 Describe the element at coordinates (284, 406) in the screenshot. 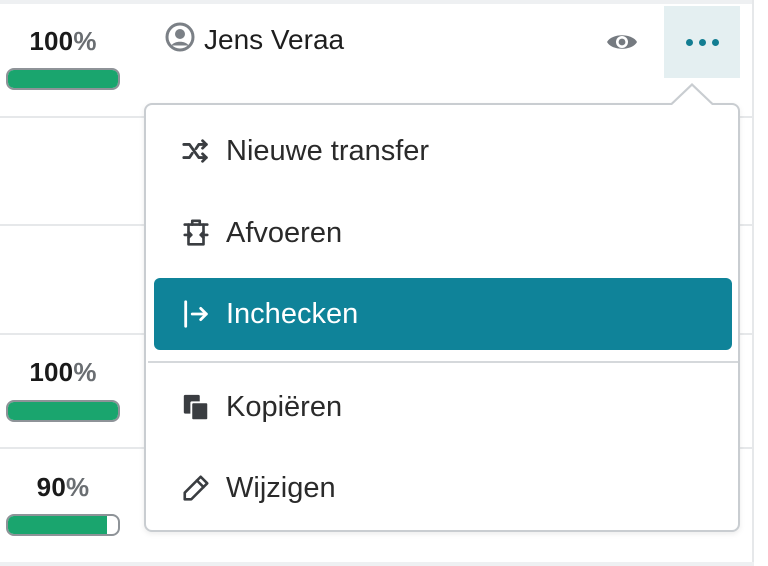

I see `menu-item-label: Kopiëren` at that location.